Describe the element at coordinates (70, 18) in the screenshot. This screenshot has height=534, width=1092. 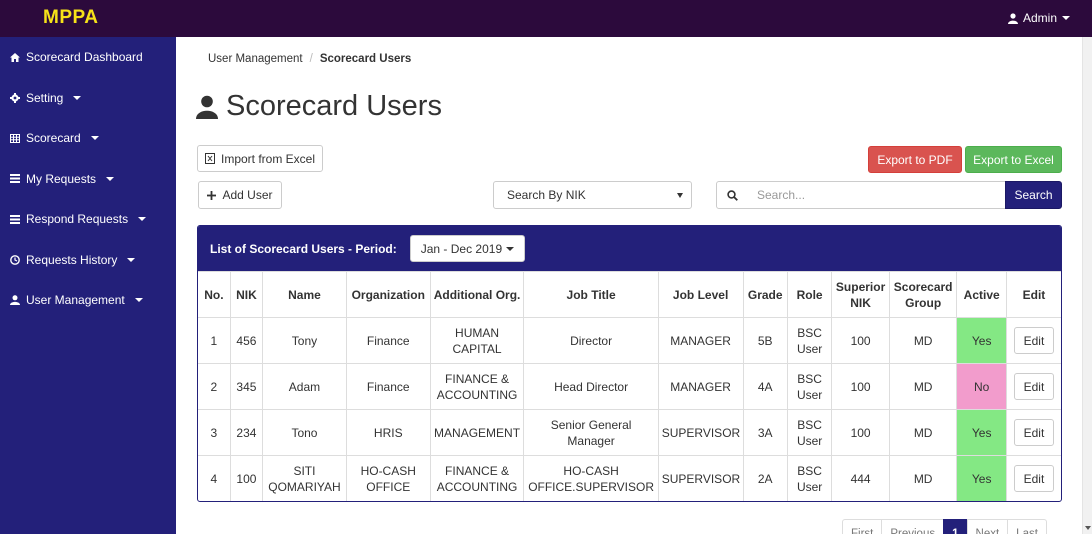
I see `brand-logo: MPPA` at that location.